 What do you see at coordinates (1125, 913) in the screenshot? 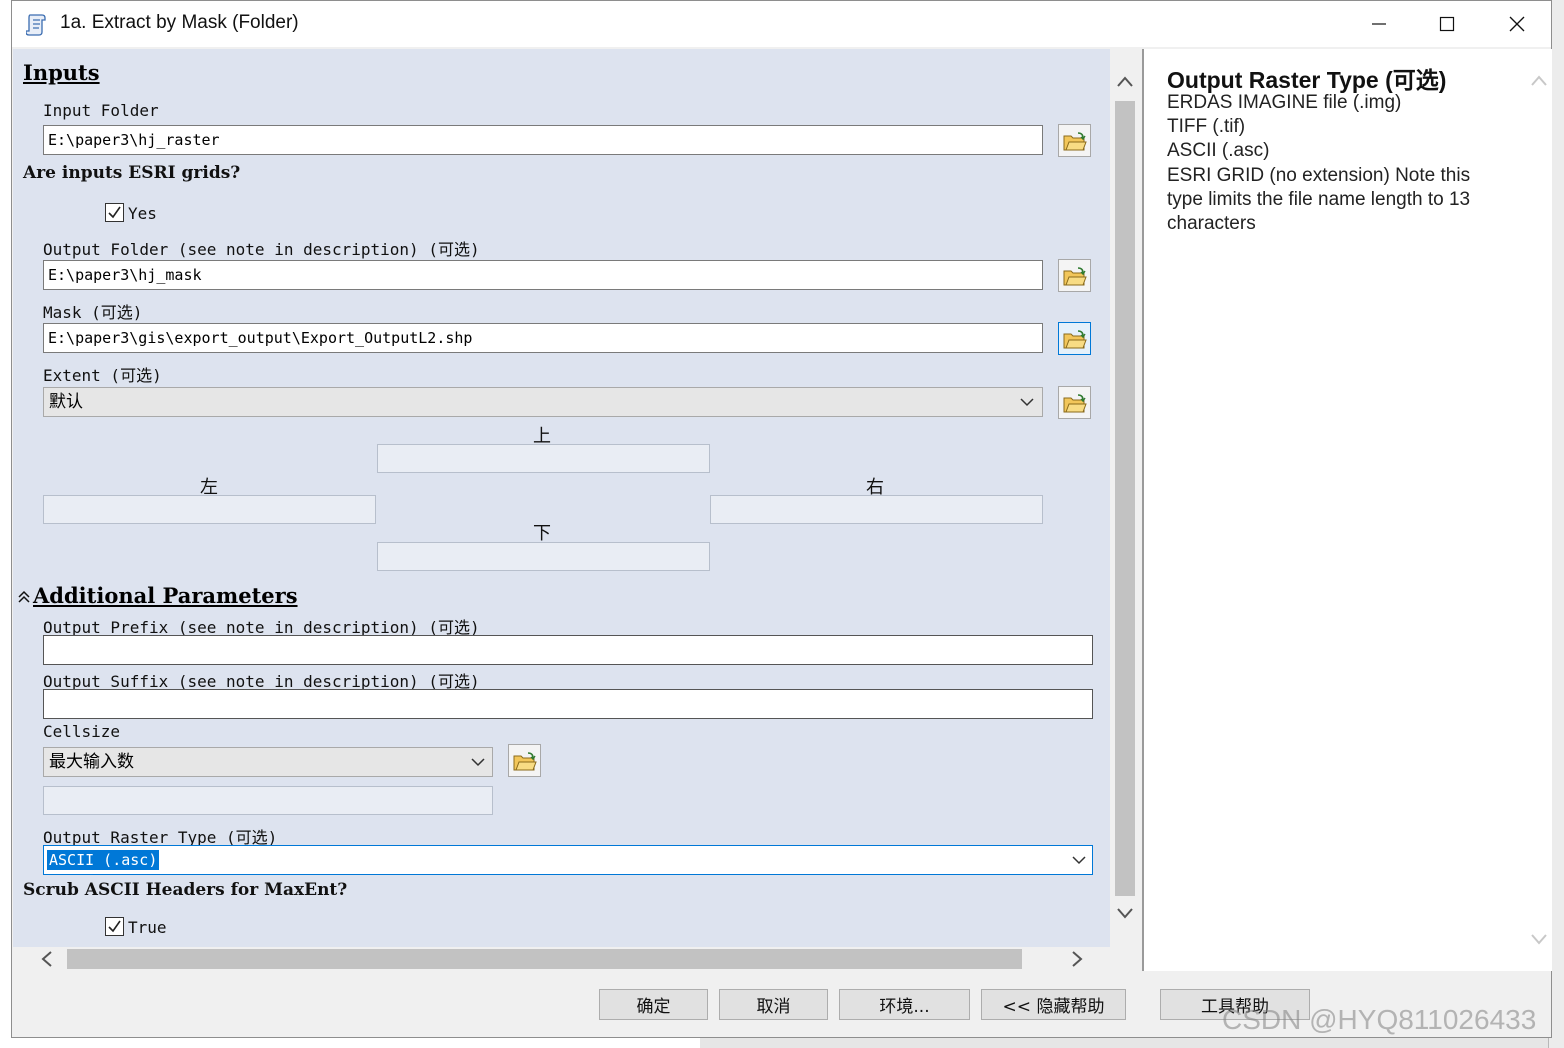
I see `scroll-down-icon` at bounding box center [1125, 913].